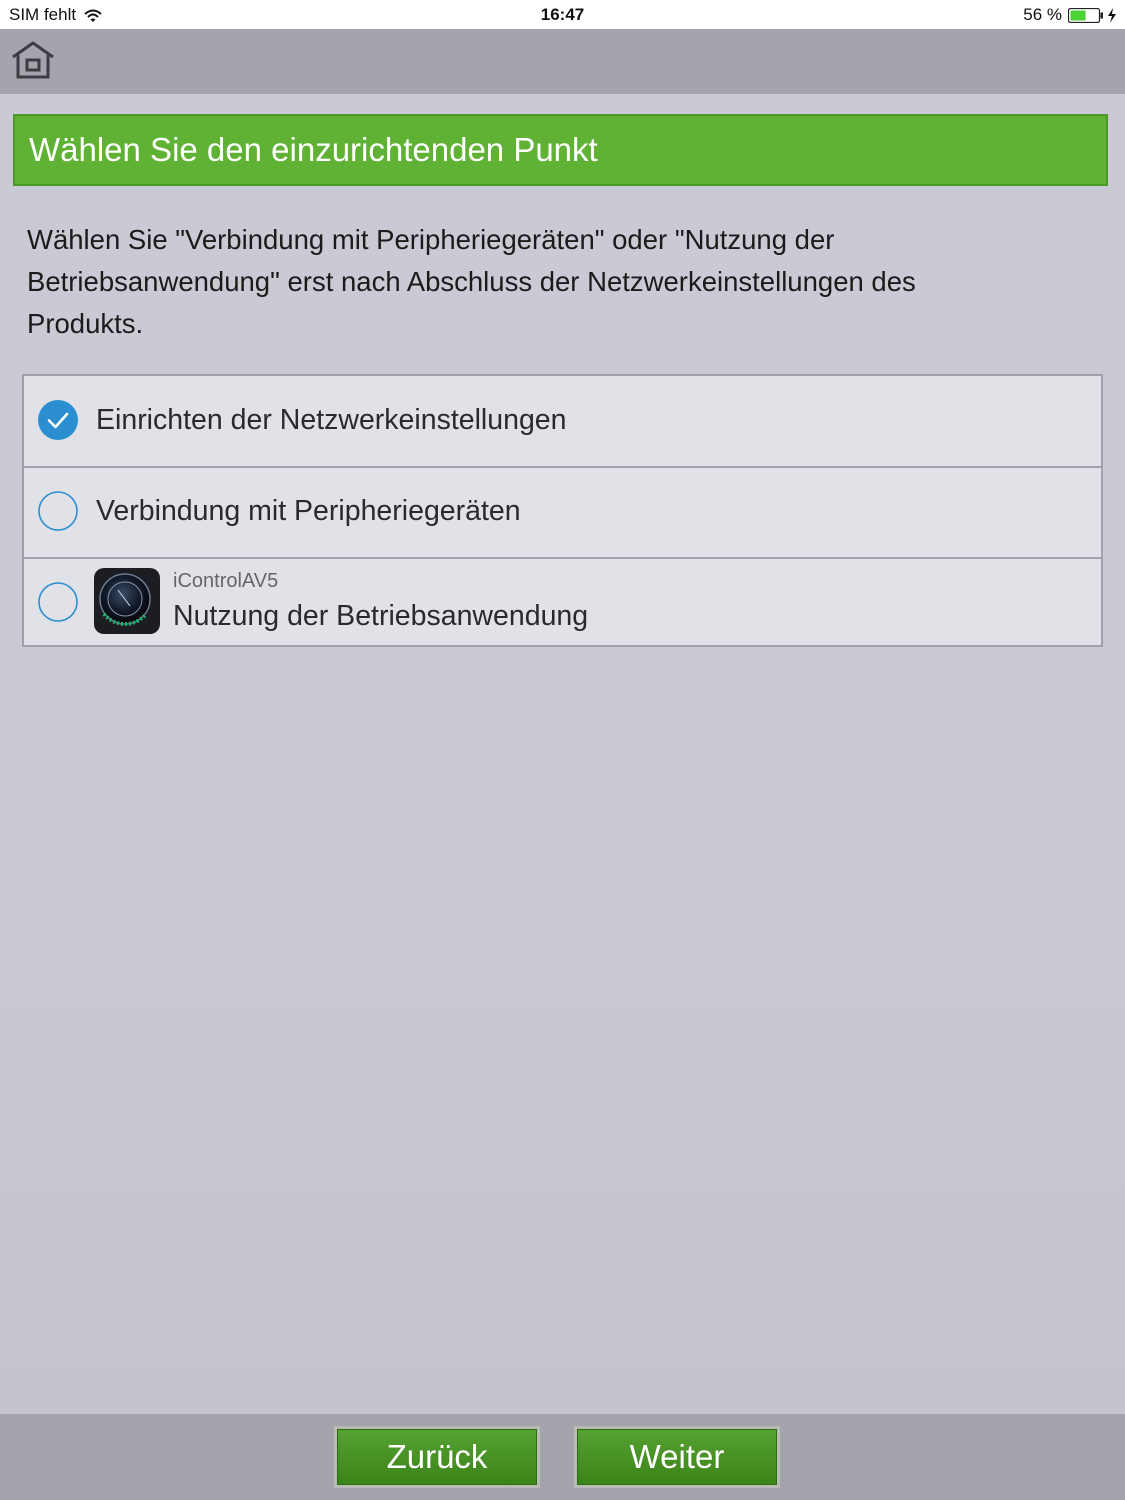 The height and width of the screenshot is (1500, 1125). I want to click on page-title-bar: Wählen Sie den einzurichtenden Punkt, so click(560, 150).